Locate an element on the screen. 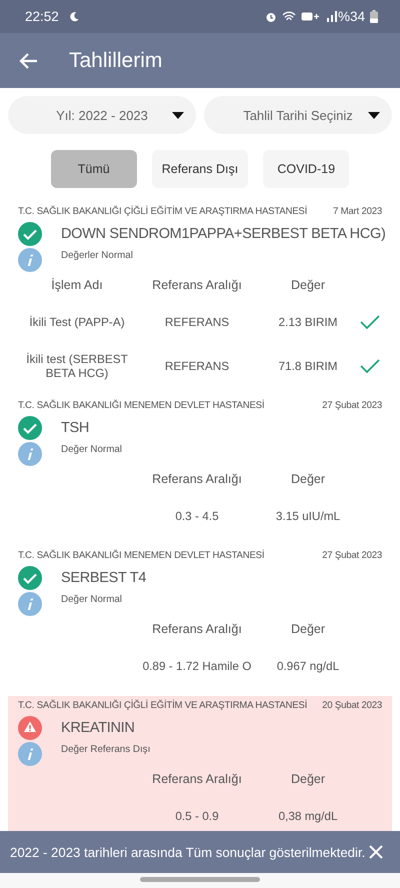 This screenshot has width=400, height=888. battery-percent: %34 is located at coordinates (351, 16).